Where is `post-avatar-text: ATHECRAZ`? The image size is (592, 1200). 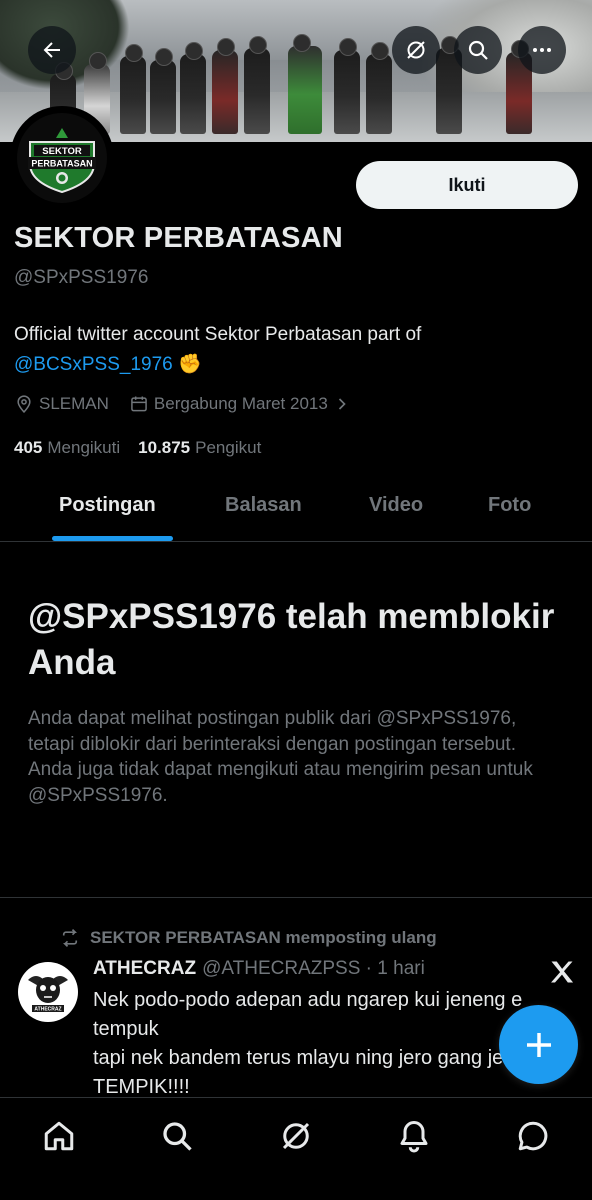 post-avatar-text: ATHECRAZ is located at coordinates (47, 1010).